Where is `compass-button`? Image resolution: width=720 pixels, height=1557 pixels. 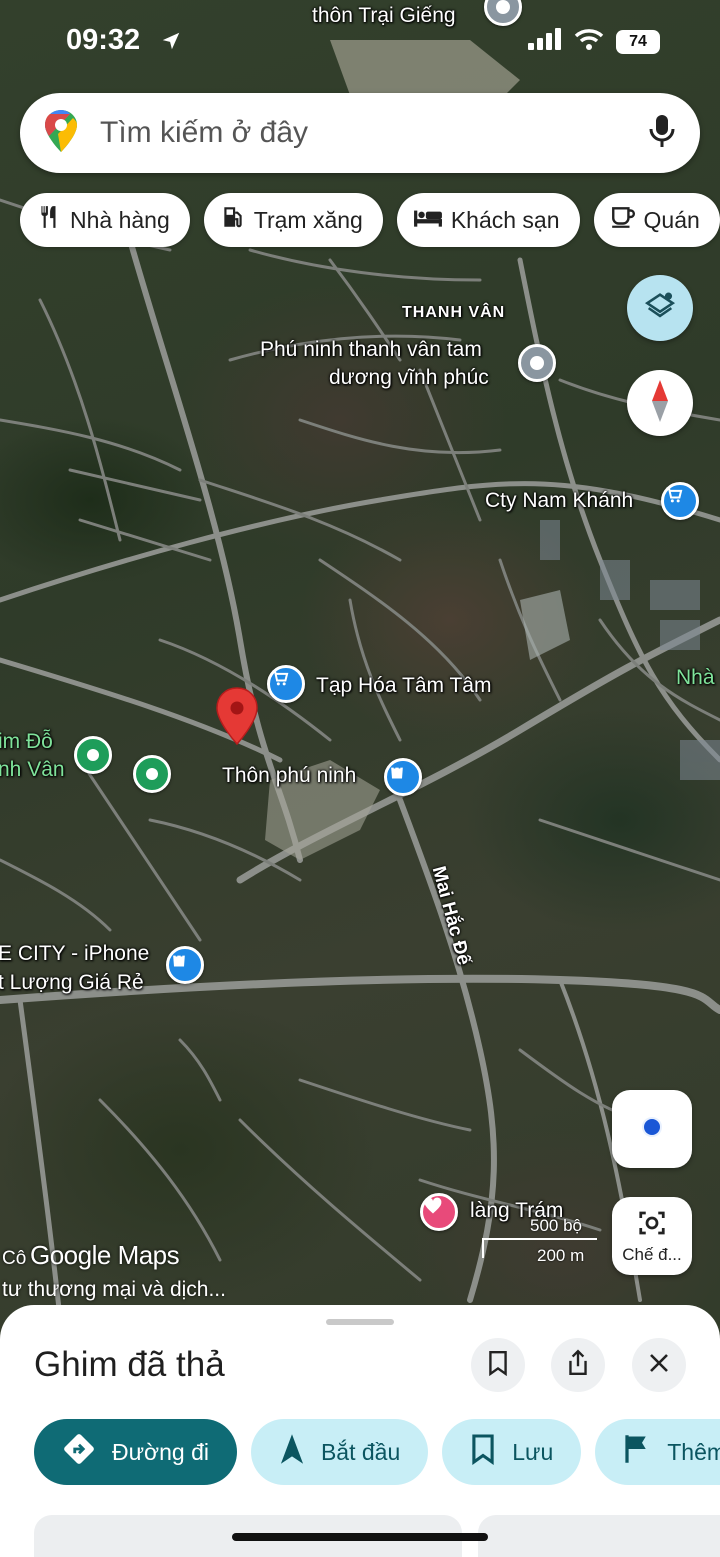 compass-button is located at coordinates (660, 403).